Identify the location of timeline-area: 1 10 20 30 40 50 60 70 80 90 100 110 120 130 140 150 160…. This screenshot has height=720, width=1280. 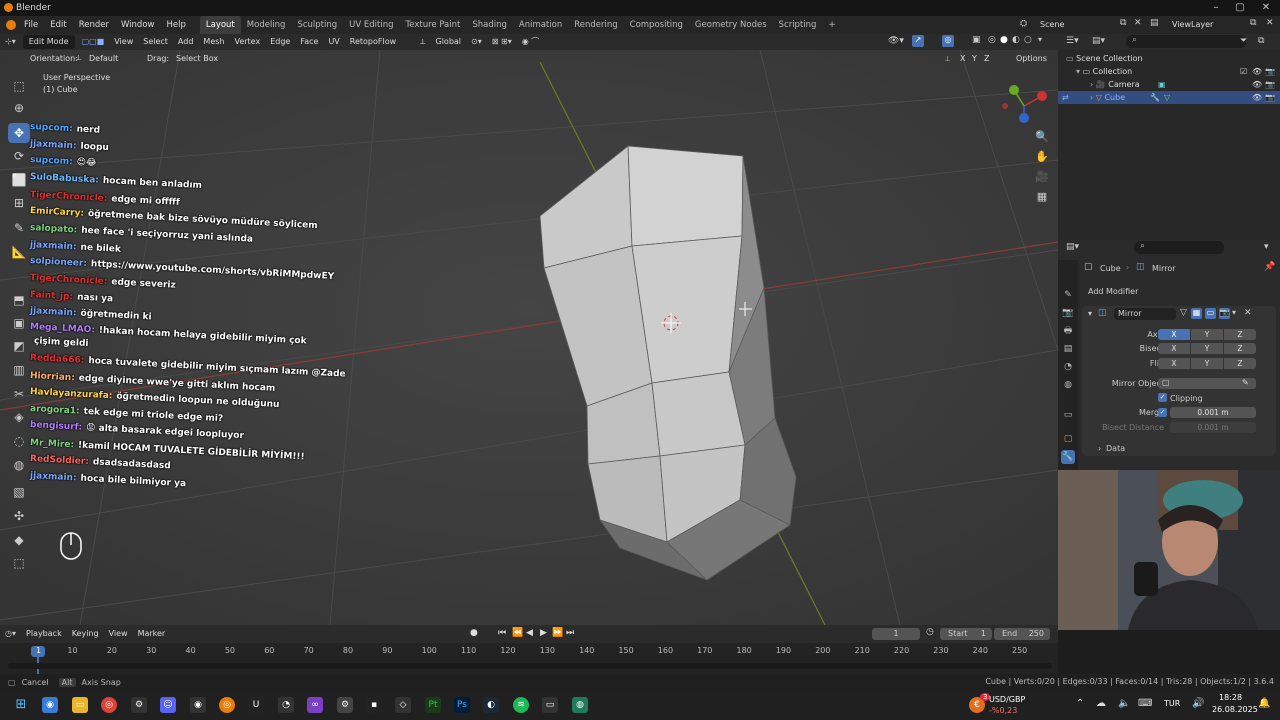
(529, 658).